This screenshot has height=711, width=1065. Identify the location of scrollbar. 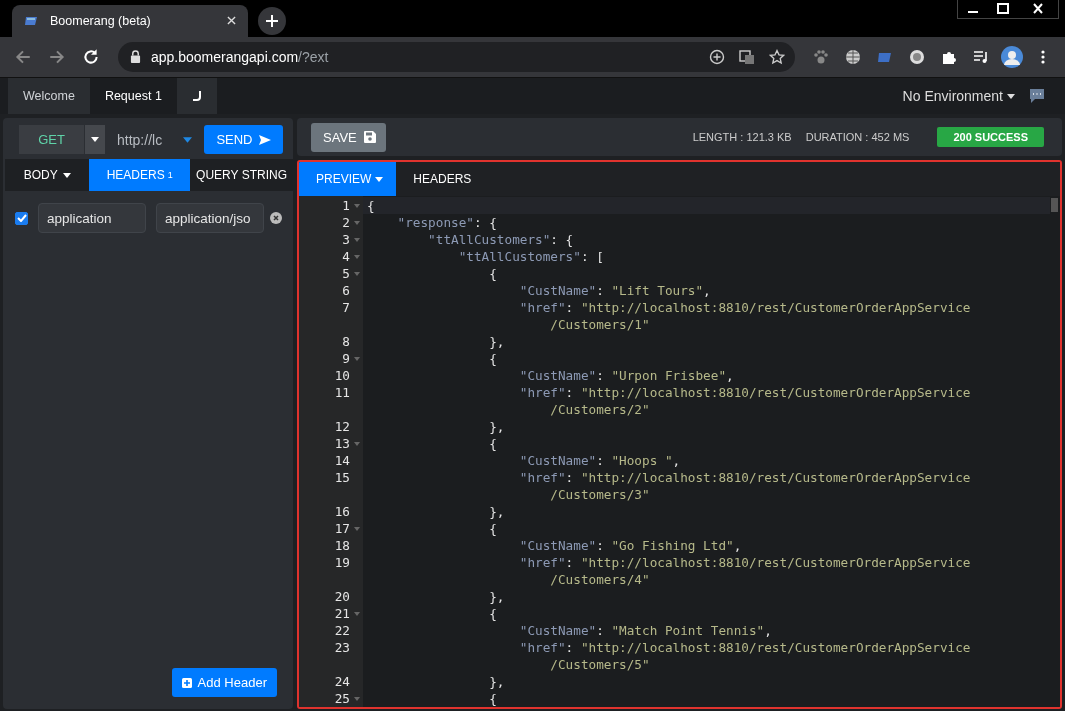
(1055, 451).